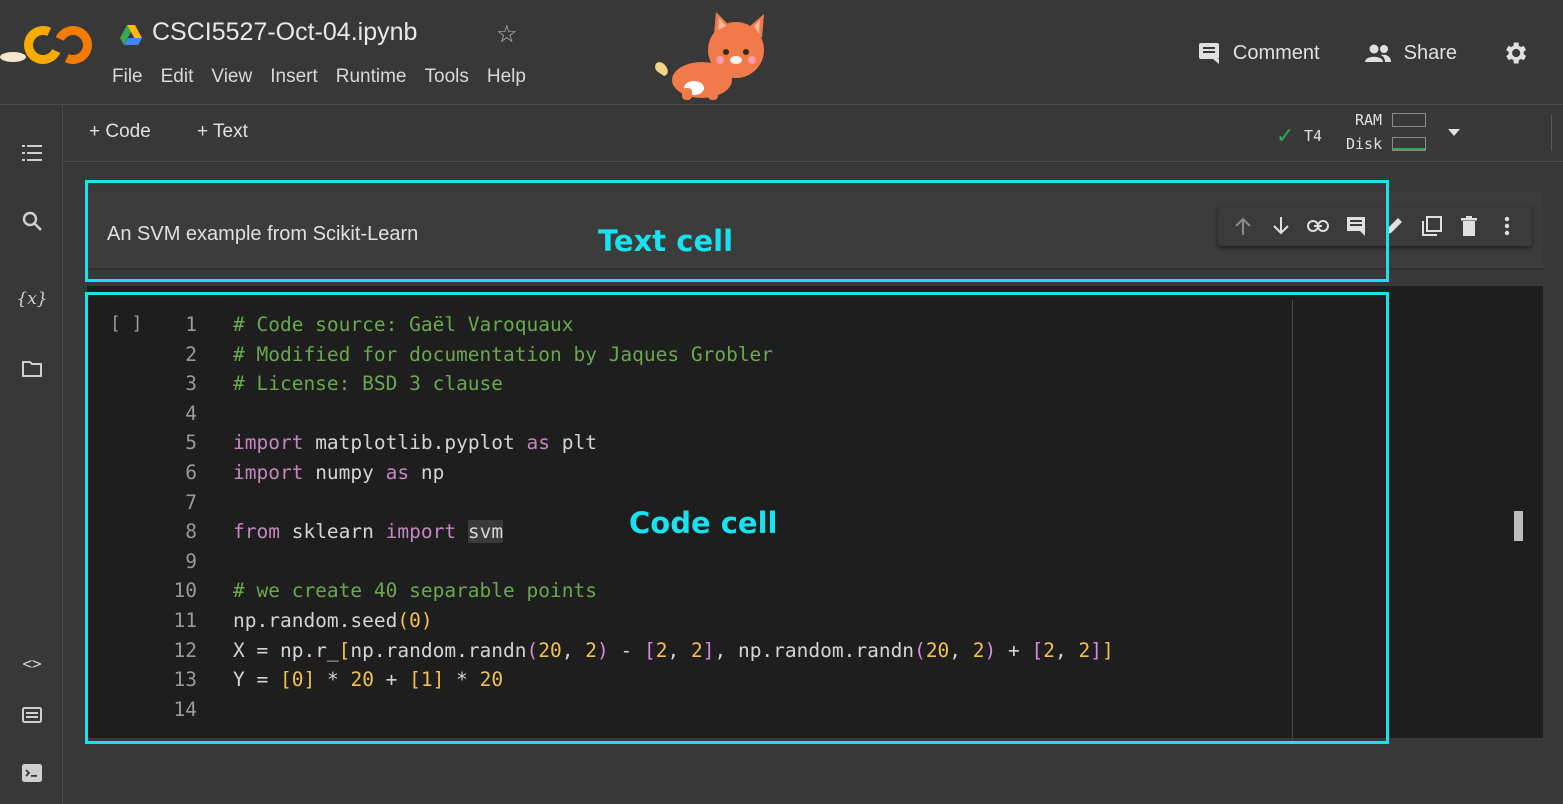  I want to click on menu-help: Help, so click(506, 77).